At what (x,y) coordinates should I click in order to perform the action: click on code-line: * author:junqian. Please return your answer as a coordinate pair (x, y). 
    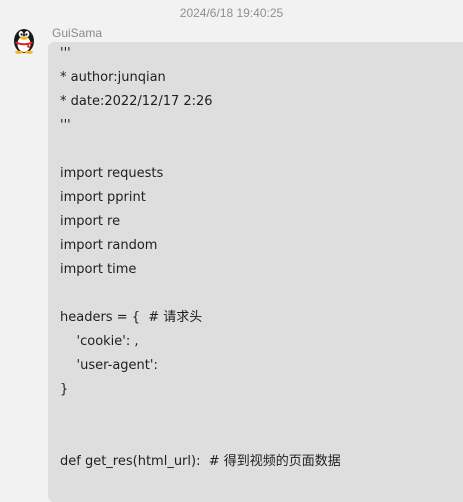
    Looking at the image, I should click on (113, 77).